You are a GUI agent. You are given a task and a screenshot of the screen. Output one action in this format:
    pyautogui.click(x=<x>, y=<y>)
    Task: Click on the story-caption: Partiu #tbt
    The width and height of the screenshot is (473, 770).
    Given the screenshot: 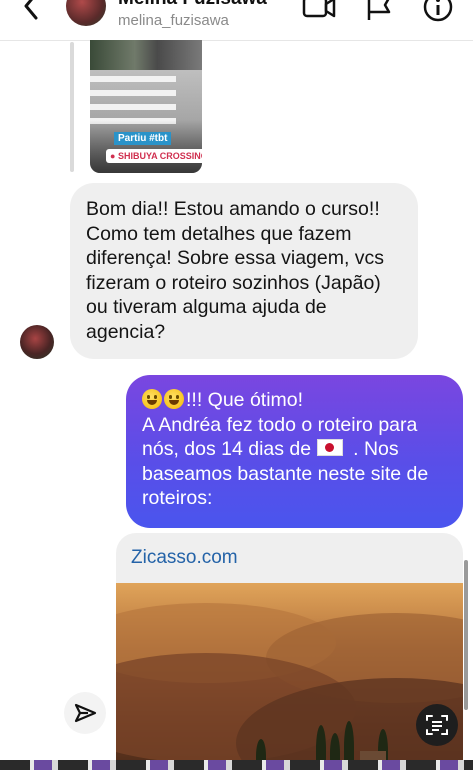 What is the action you would take?
    pyautogui.click(x=143, y=138)
    